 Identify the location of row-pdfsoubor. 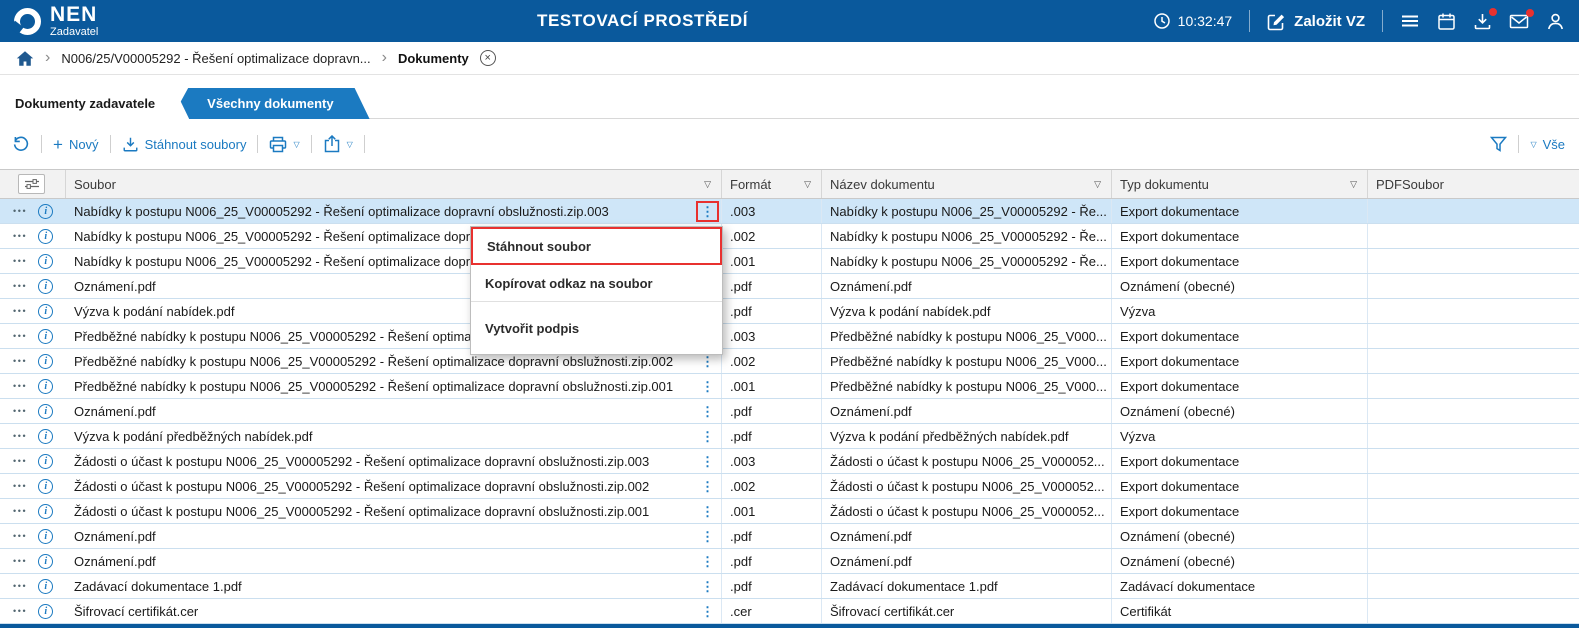
(1473, 211).